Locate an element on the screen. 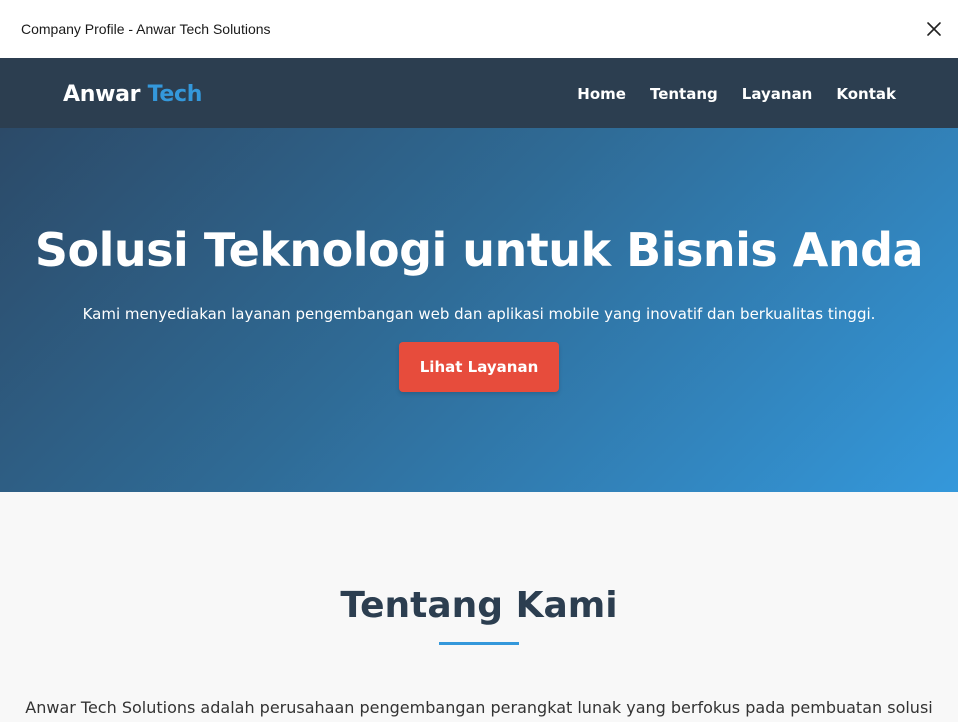  nav-link-kontak: Kontak is located at coordinates (866, 94).